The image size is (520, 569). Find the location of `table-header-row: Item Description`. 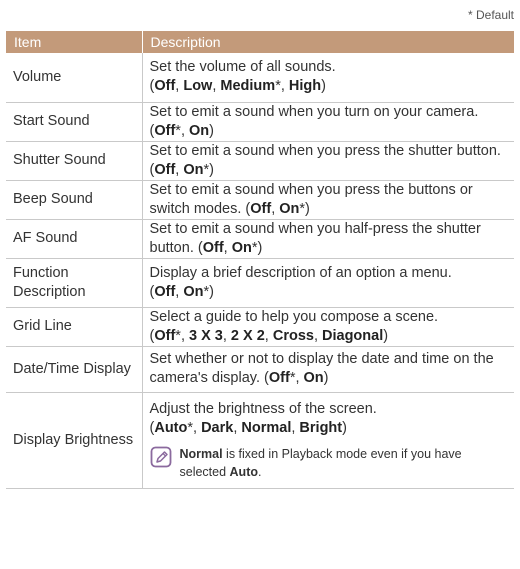

table-header-row: Item Description is located at coordinates (260, 42).